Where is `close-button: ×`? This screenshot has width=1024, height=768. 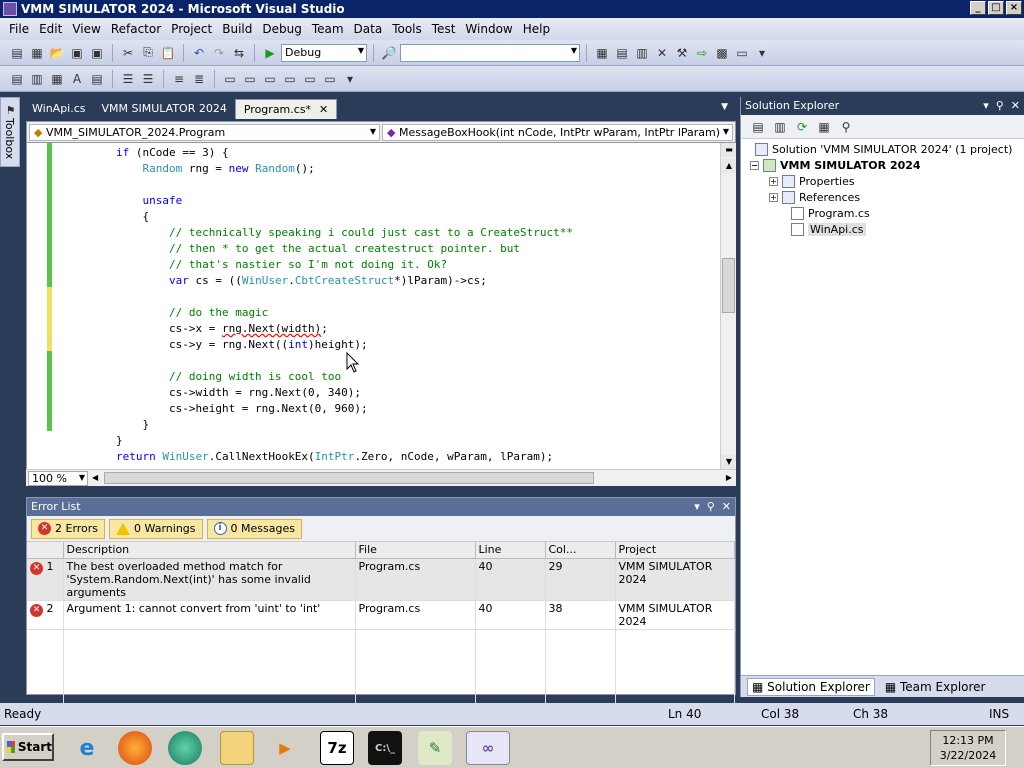 close-button: × is located at coordinates (1014, 8).